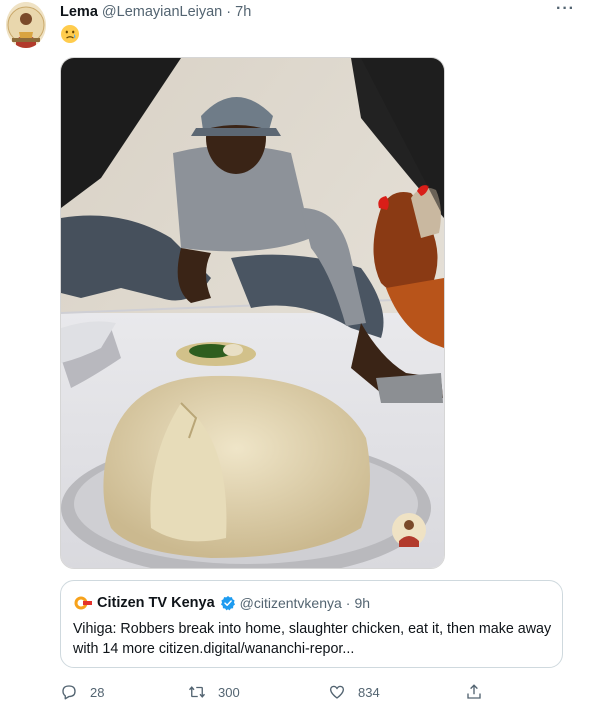 The width and height of the screenshot is (591, 715). What do you see at coordinates (362, 603) in the screenshot?
I see `quoted-time: 9h` at bounding box center [362, 603].